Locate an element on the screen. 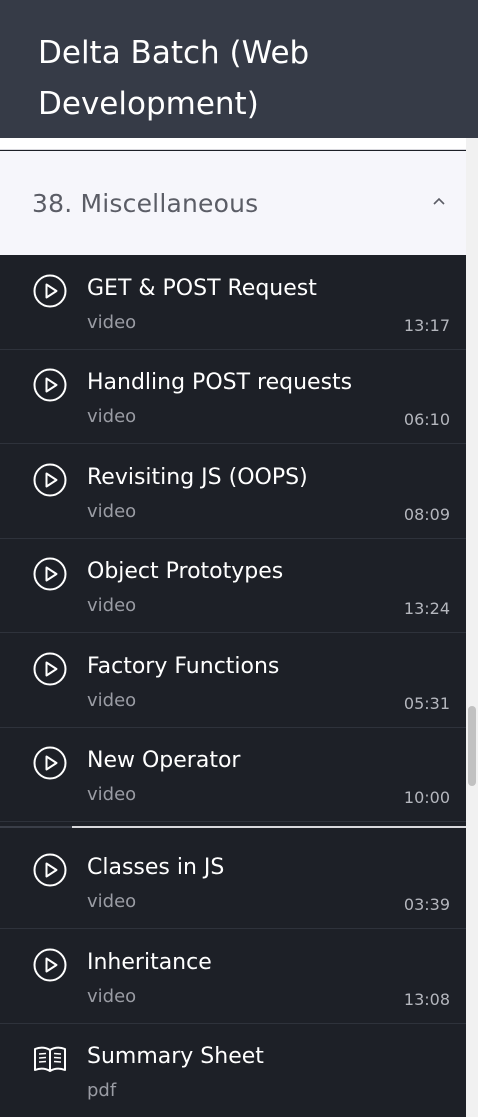 This screenshot has width=478, height=1117. list-divider is located at coordinates (233, 826).